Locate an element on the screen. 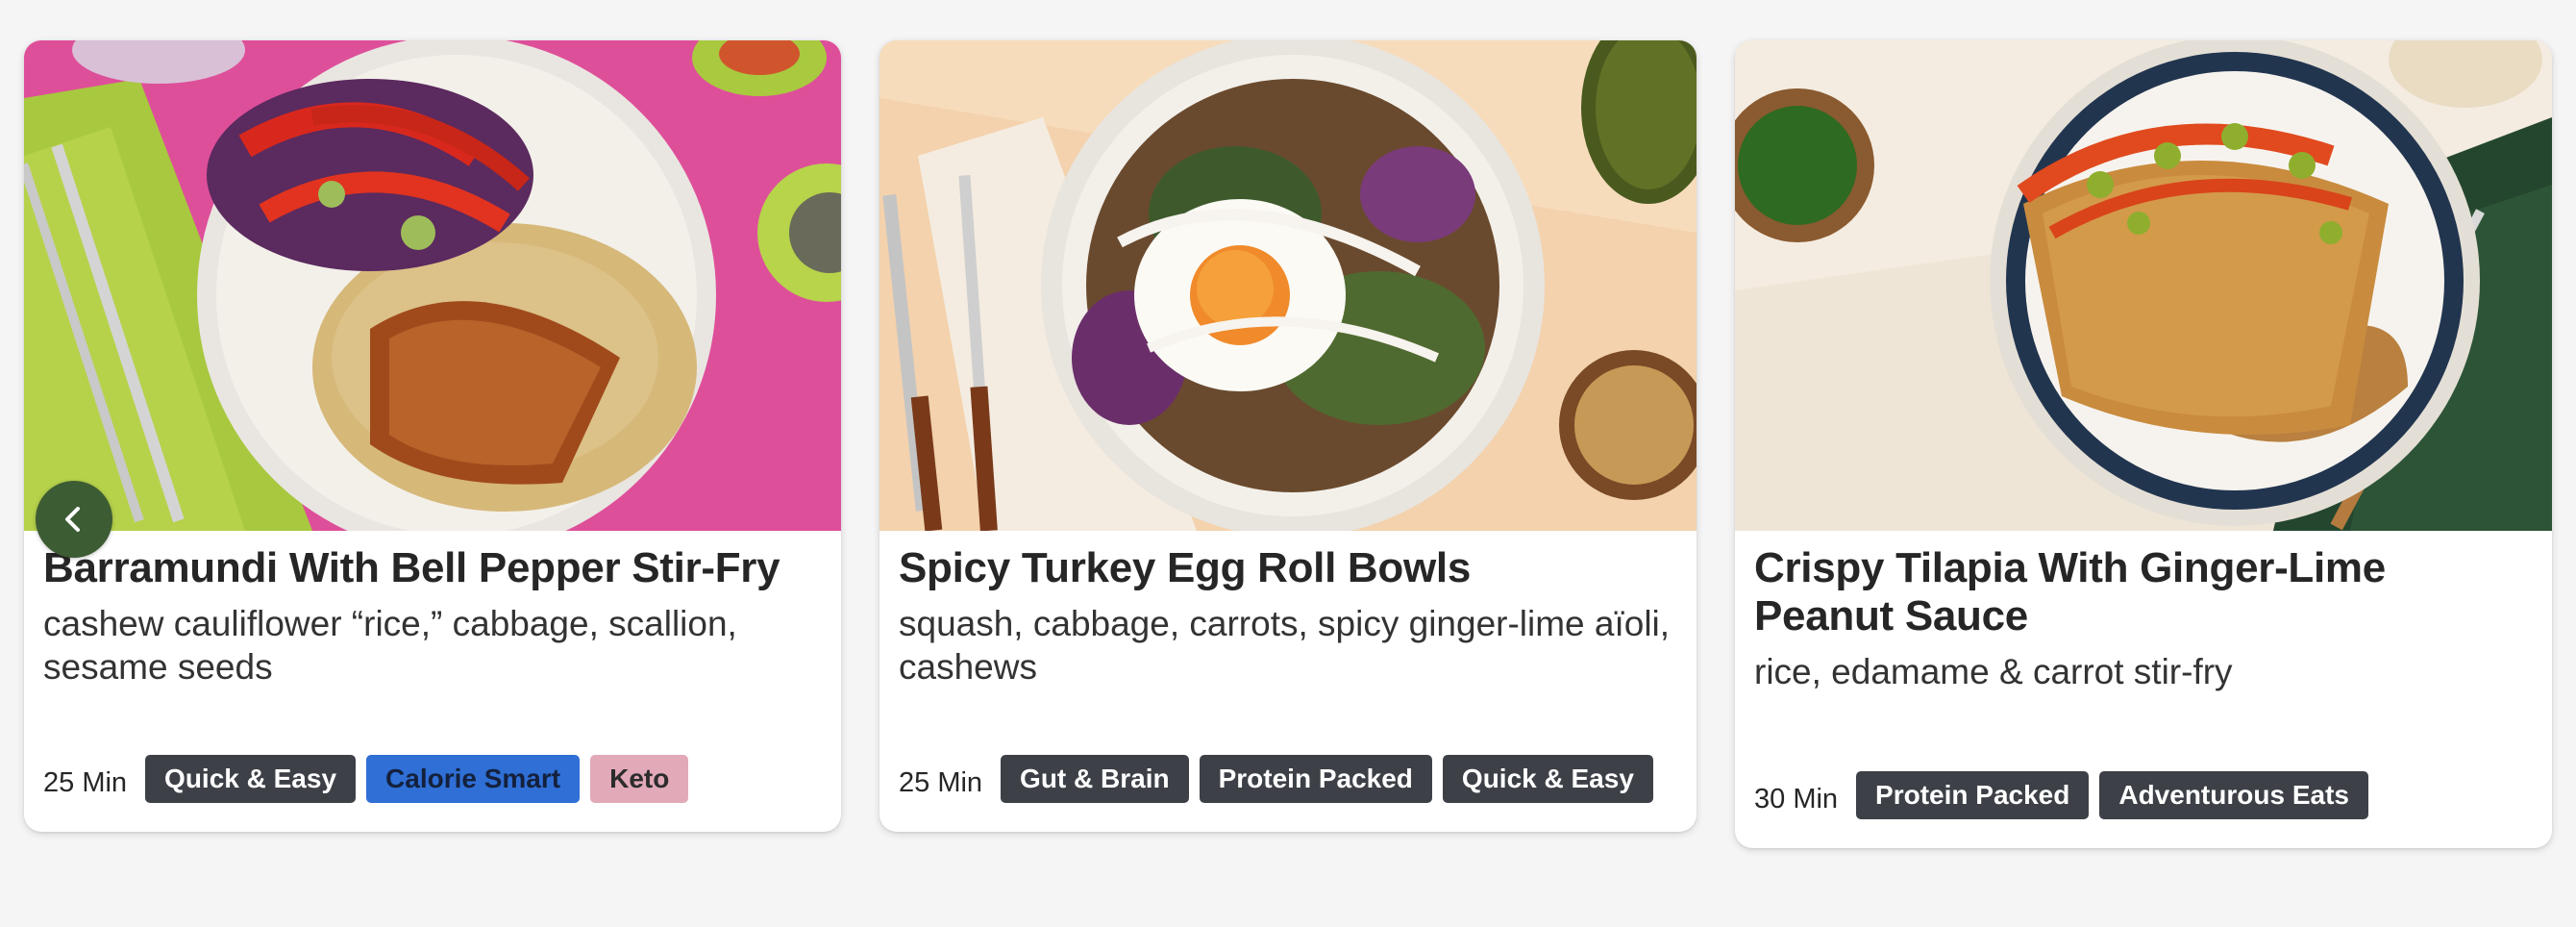 The image size is (2576, 927). chevron-left-icon is located at coordinates (72, 519).